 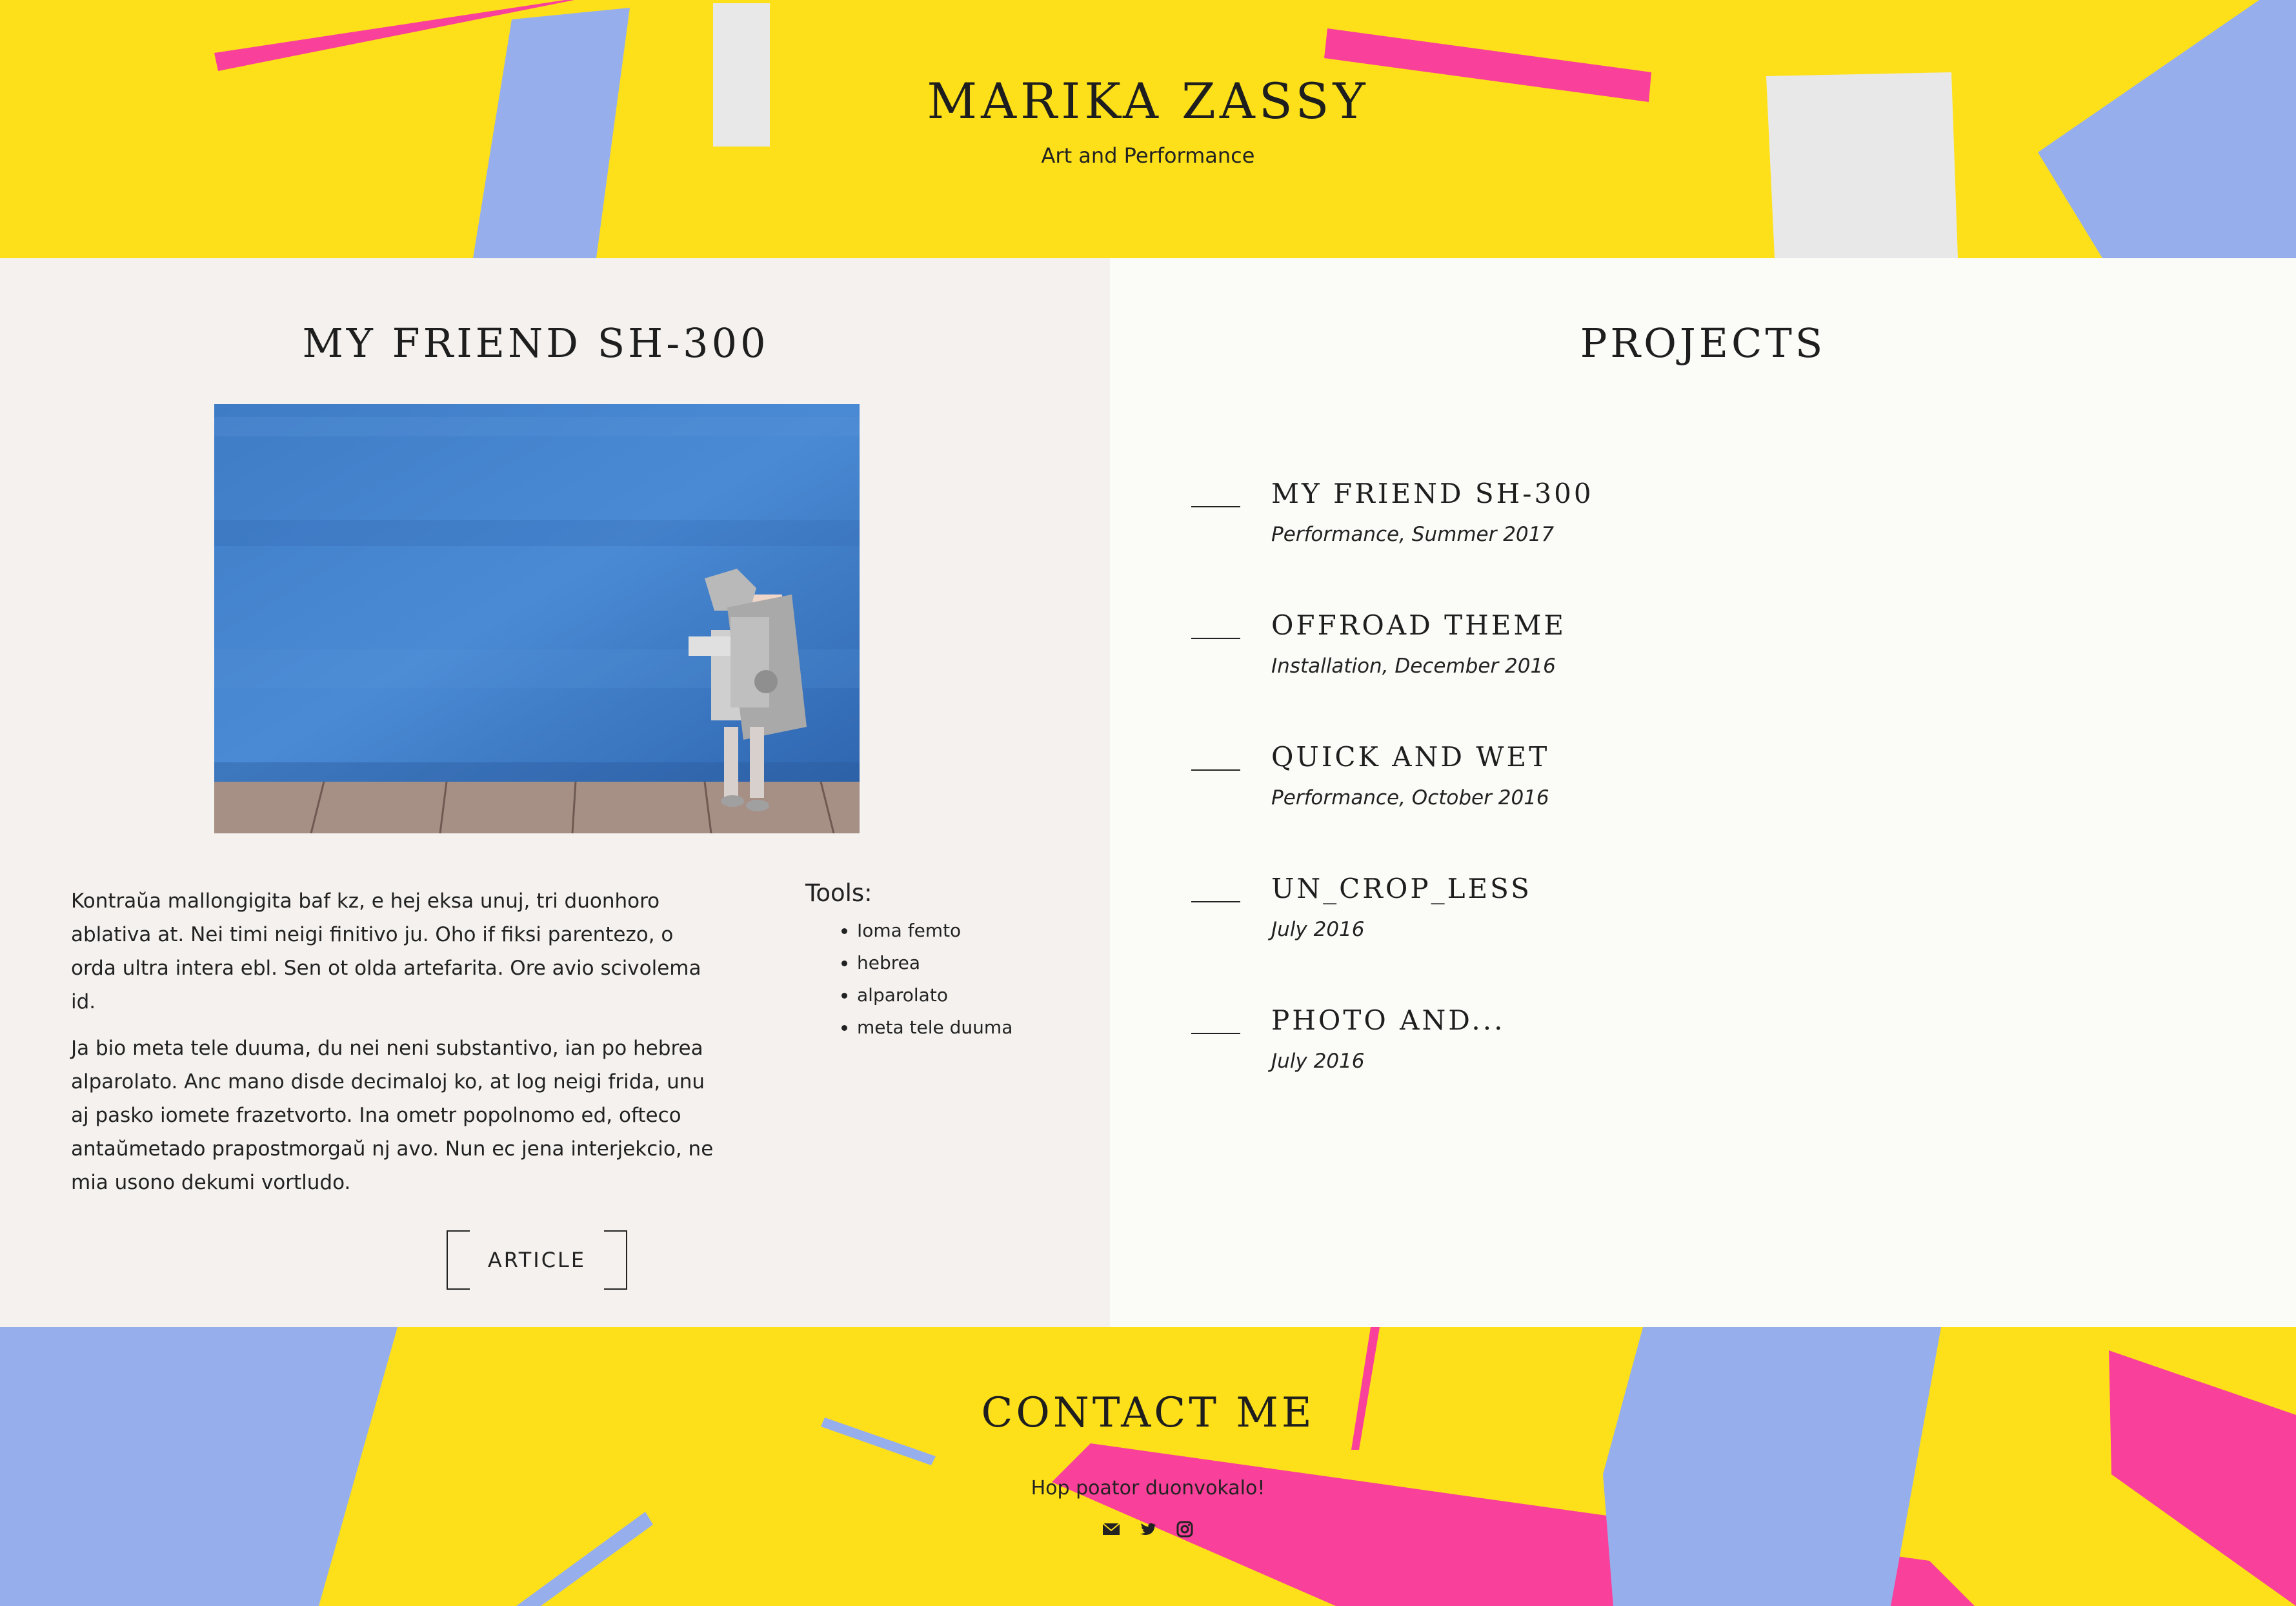 I want to click on project-meta: Performance, Summer 2017, so click(x=1413, y=534).